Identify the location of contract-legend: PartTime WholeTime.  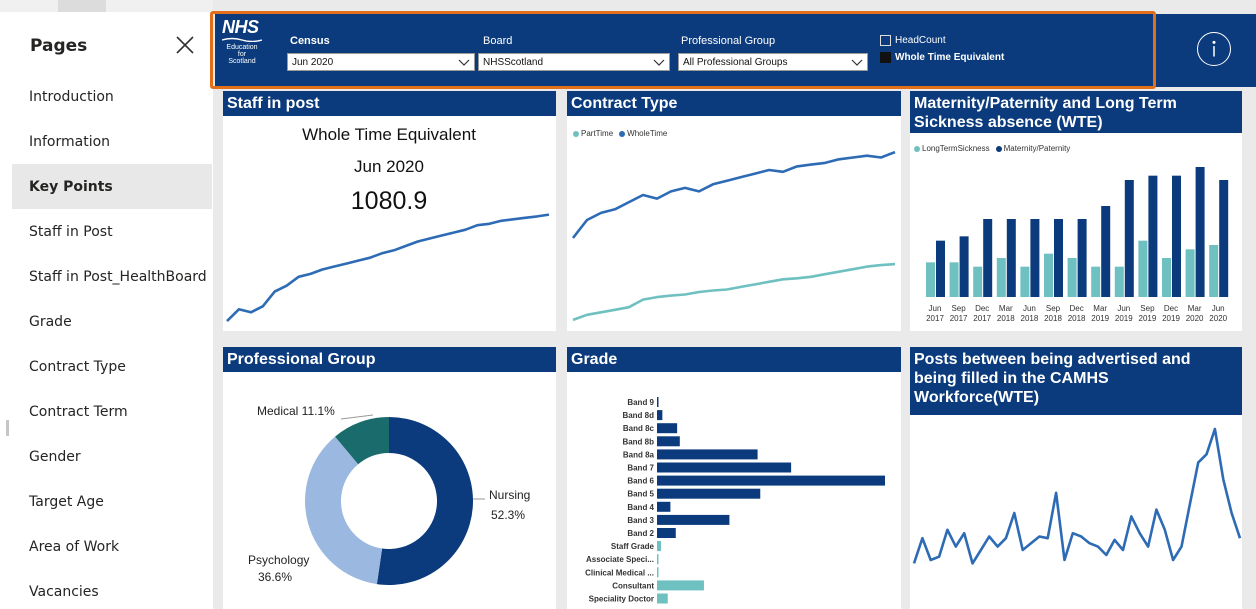
(620, 133).